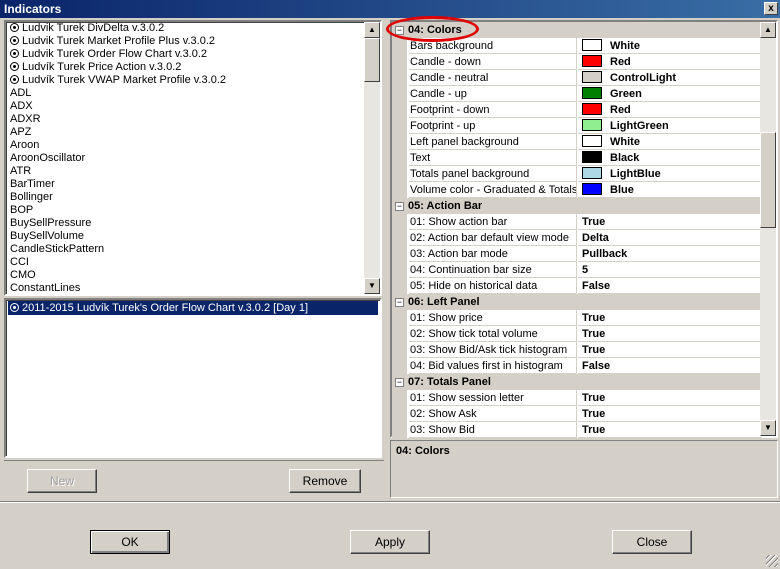 The image size is (780, 569). Describe the element at coordinates (185, 145) in the screenshot. I see `indicator-list-item: Aroon` at that location.